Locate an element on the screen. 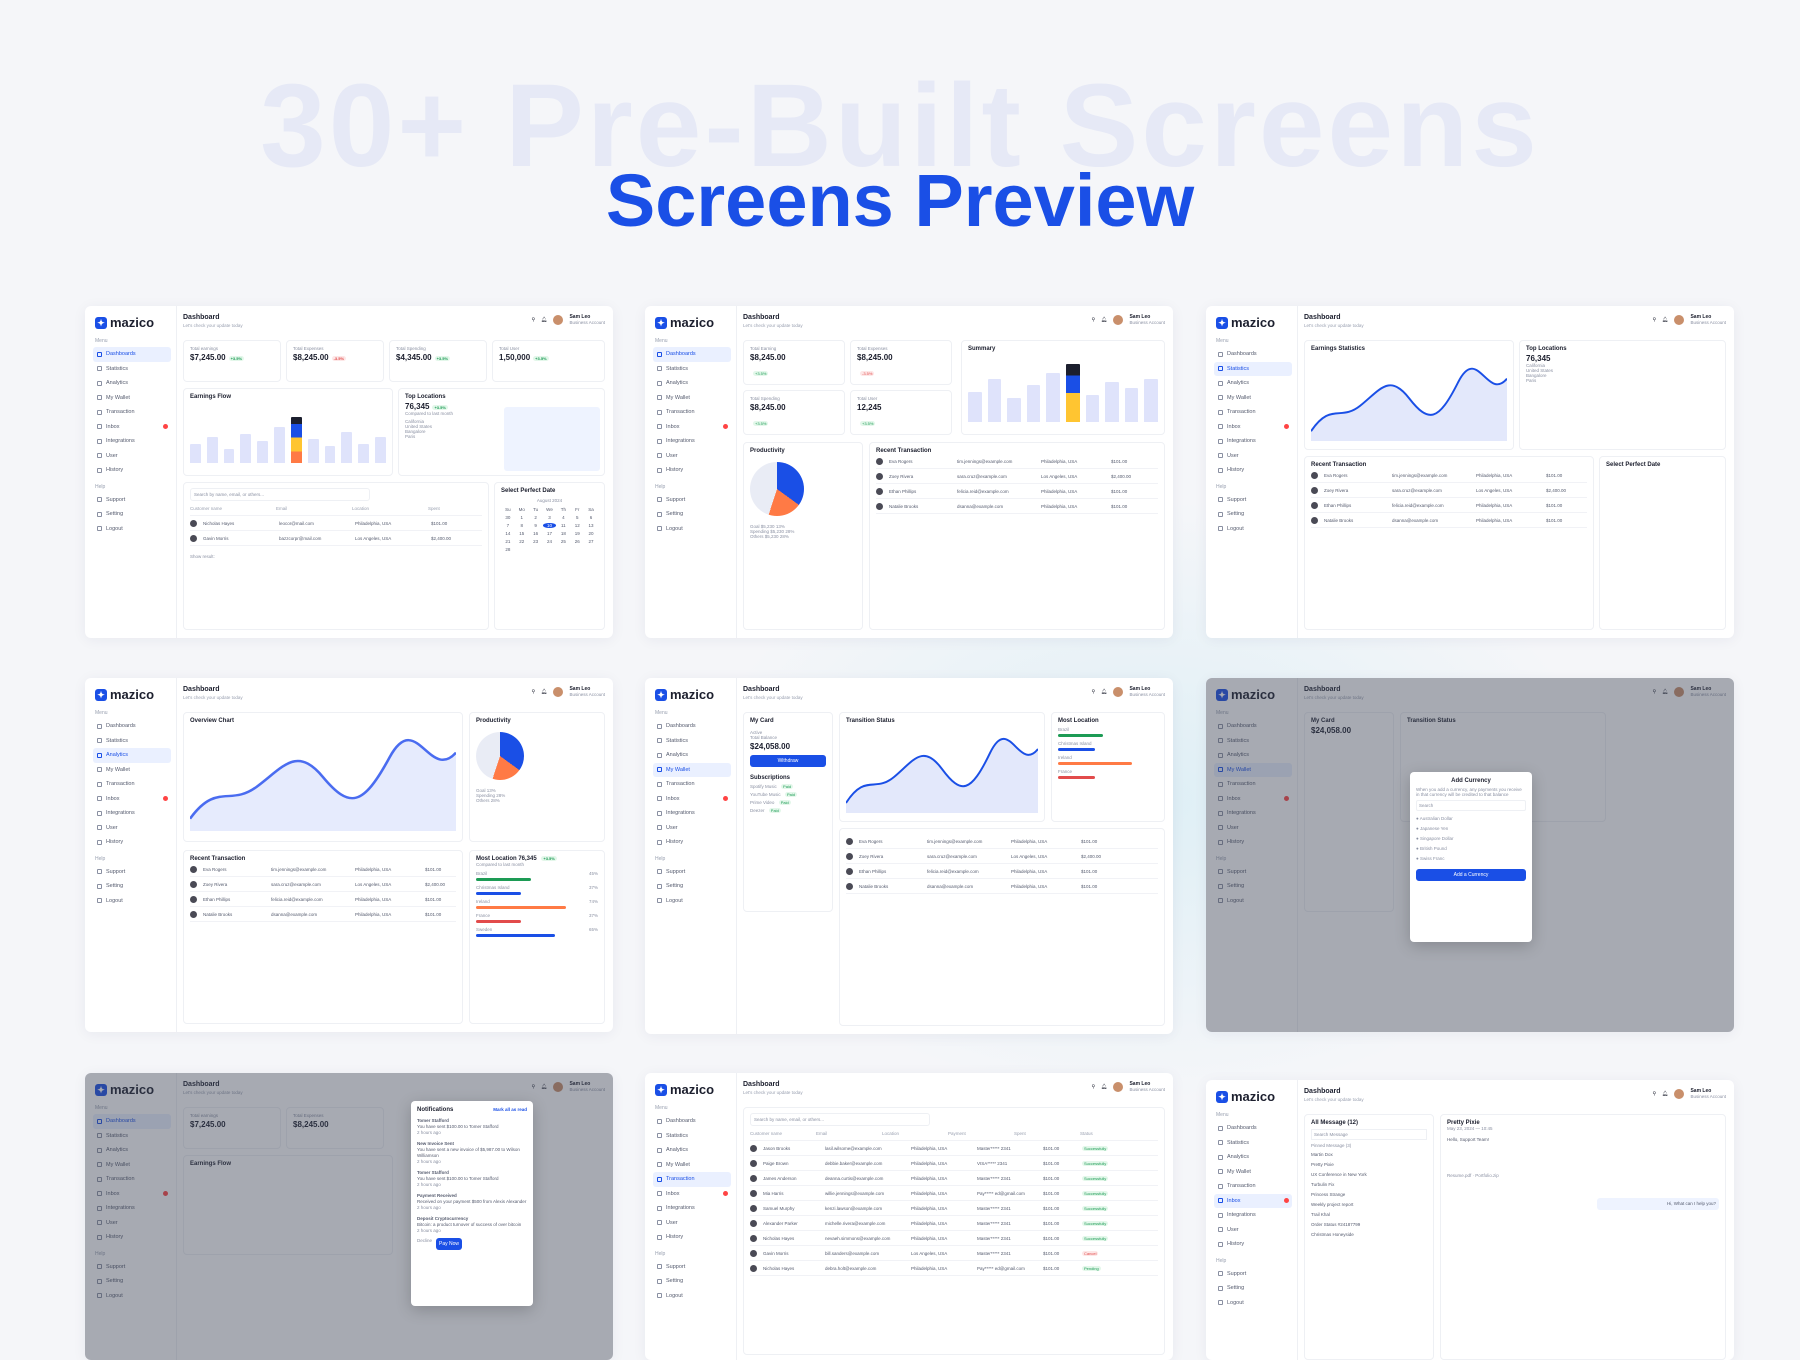 This screenshot has width=1800, height=1360. calendar-day: 5 is located at coordinates (577, 517).